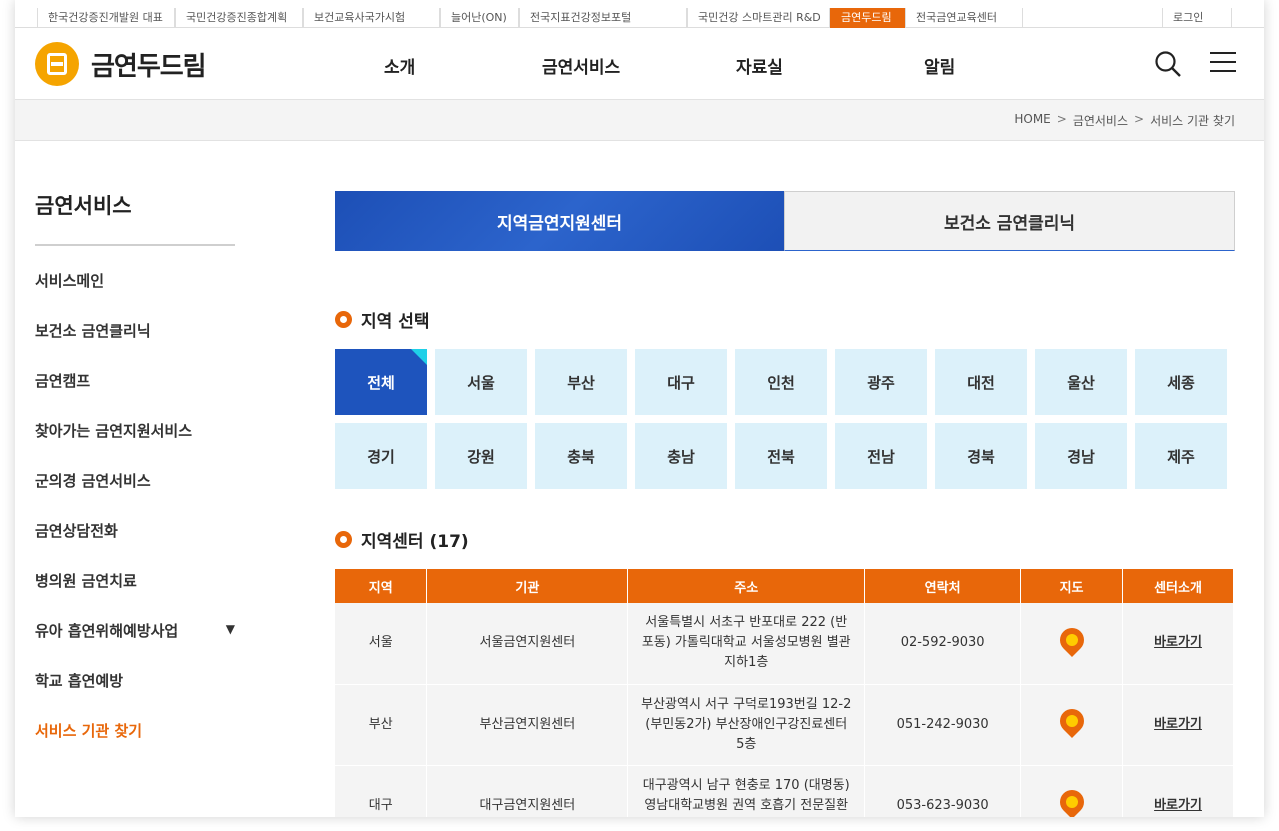 This screenshot has width=1279, height=831. I want to click on cell-name: 대구금연지원센터, so click(527, 791).